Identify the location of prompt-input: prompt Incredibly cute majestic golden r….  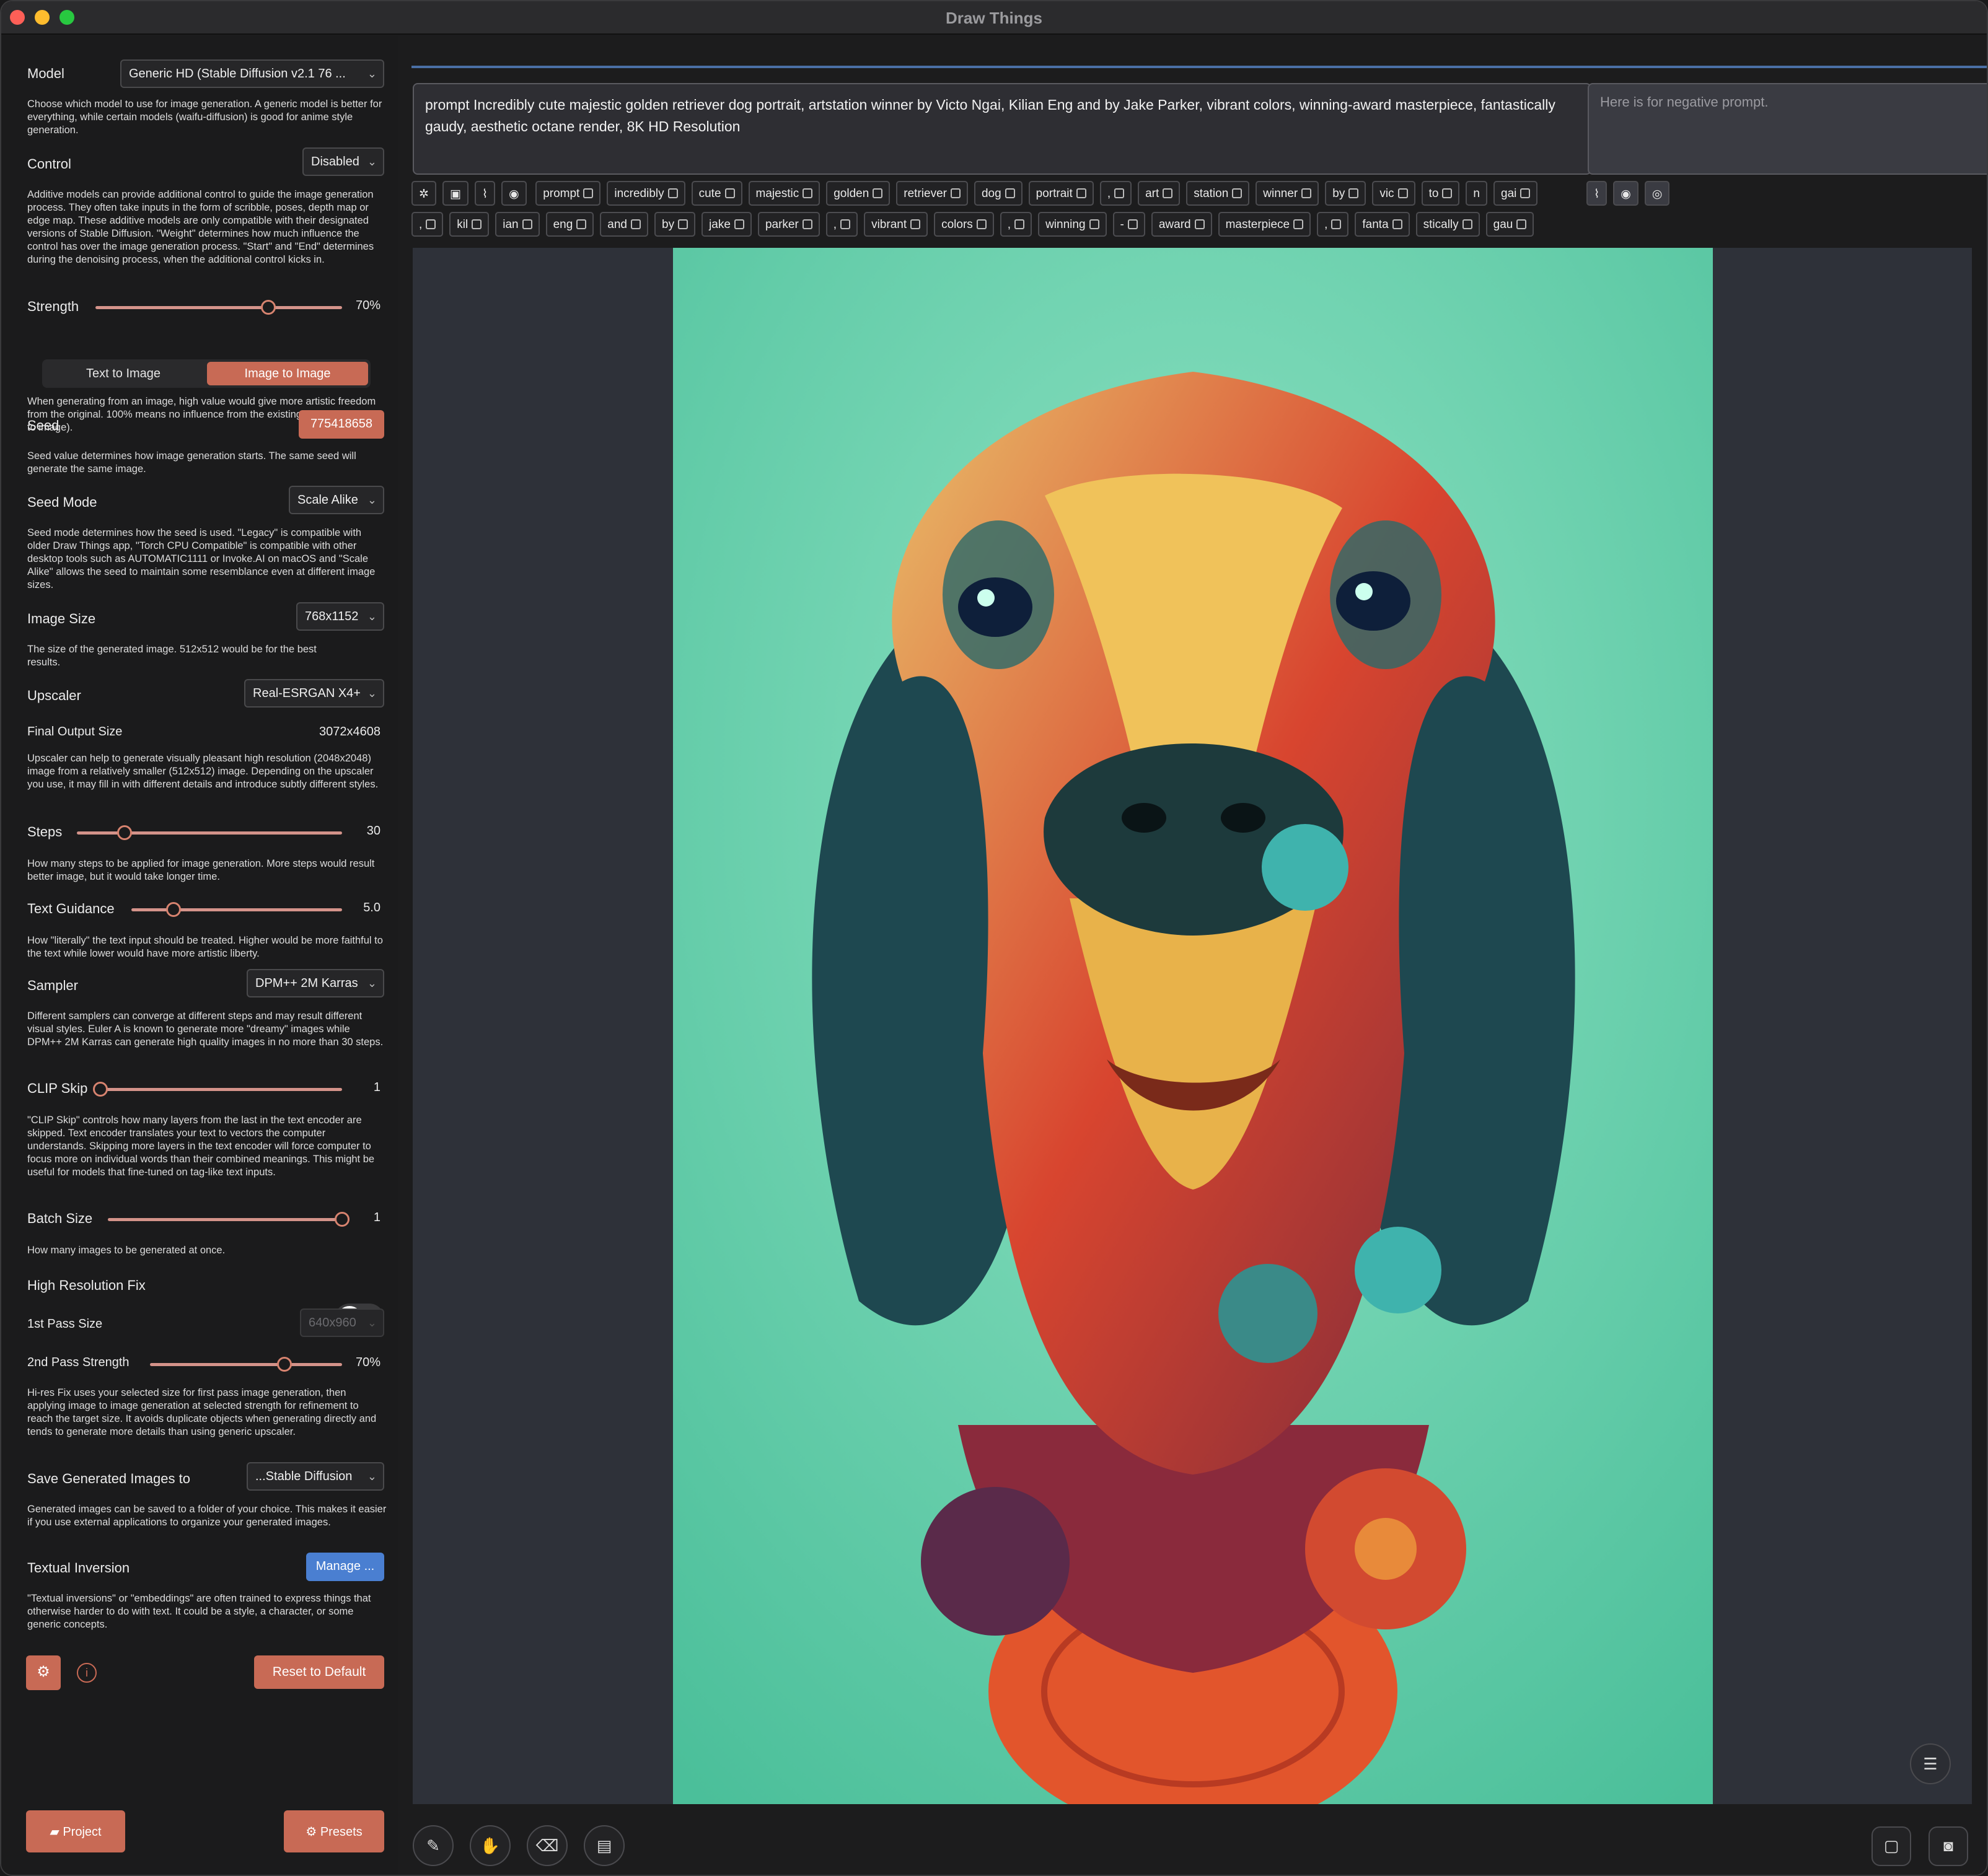
(1002, 129).